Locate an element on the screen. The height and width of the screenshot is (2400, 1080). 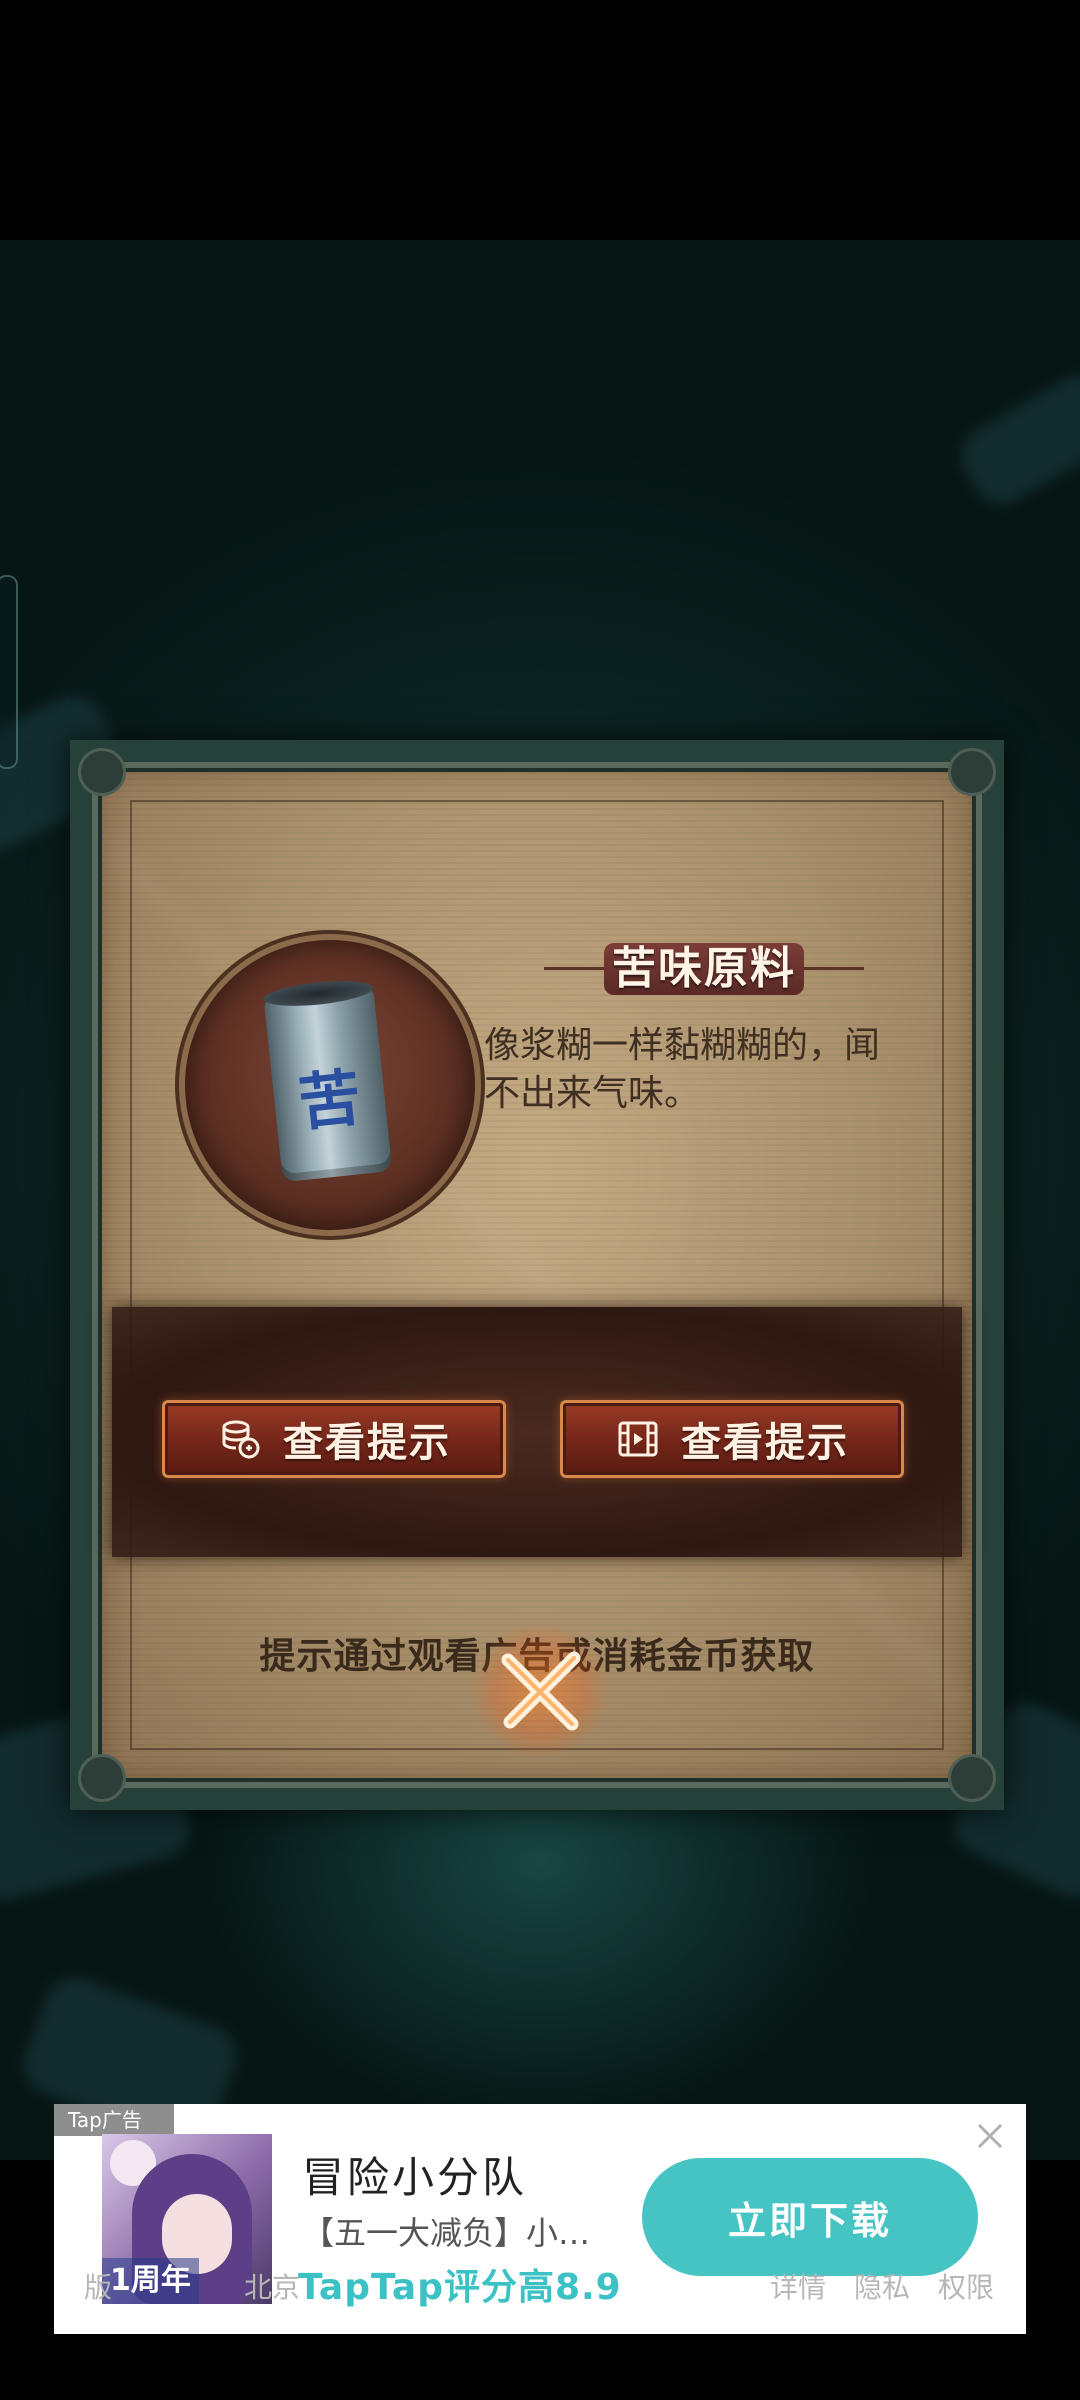
ad-privacy-link: 隐私 is located at coordinates (882, 2286).